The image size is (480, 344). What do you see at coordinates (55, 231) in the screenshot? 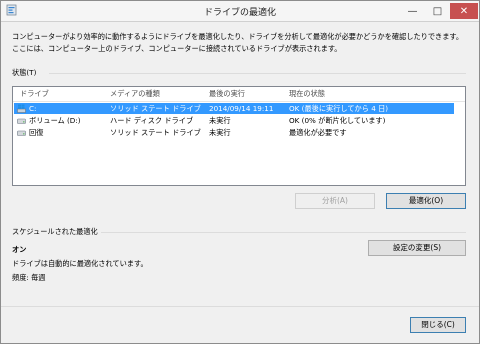
I see `schedule-section-label: スケジュールされた最適化` at bounding box center [55, 231].